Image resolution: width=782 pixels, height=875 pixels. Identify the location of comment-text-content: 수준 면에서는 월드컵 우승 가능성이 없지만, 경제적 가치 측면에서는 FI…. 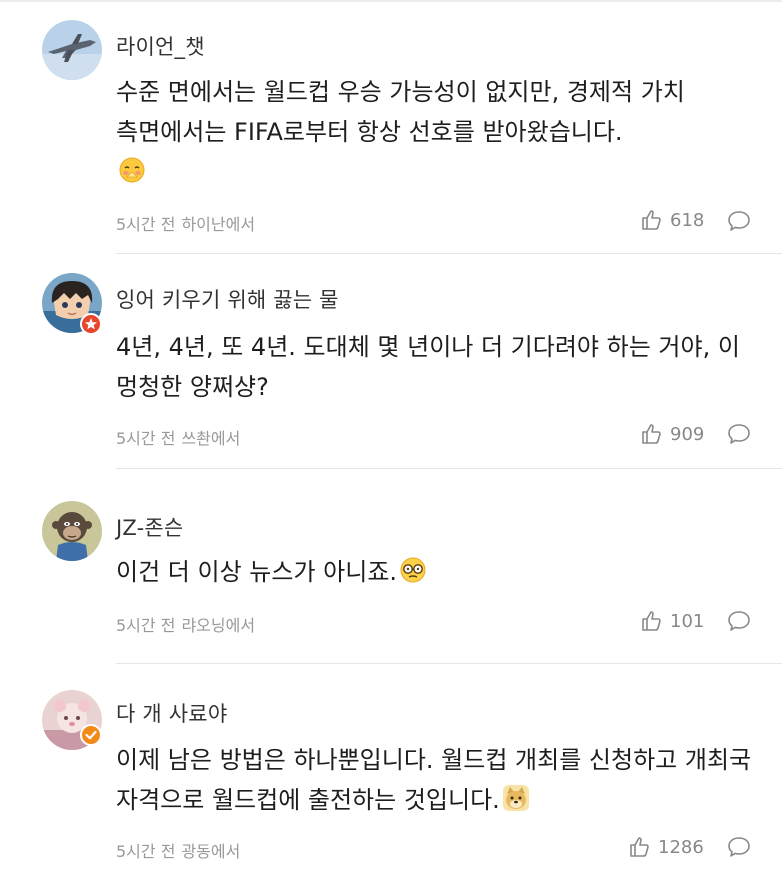
(400, 112).